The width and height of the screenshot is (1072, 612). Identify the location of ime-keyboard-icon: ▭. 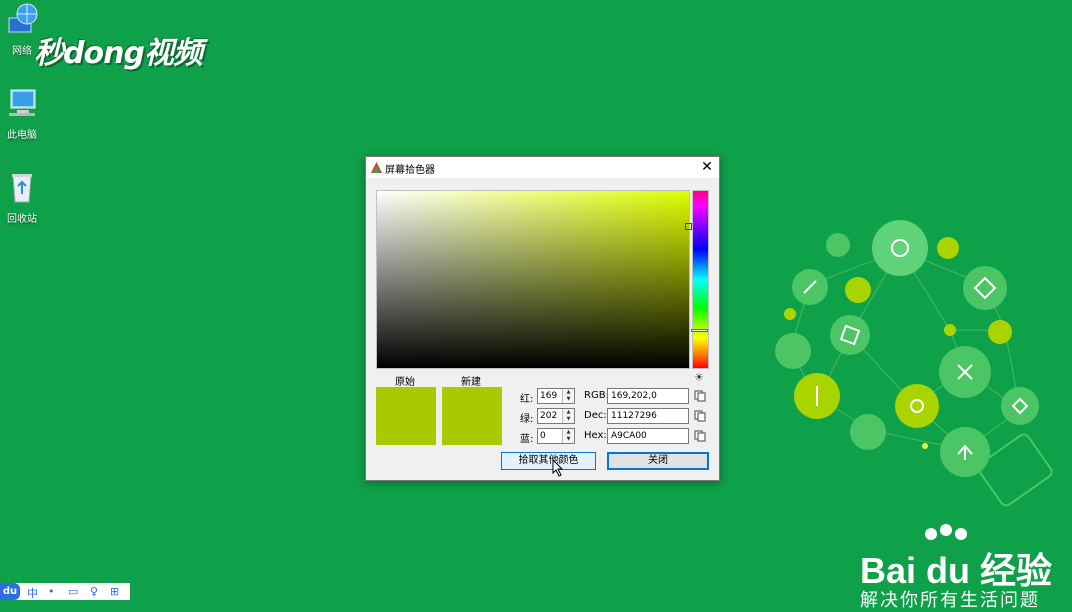
(73, 591).